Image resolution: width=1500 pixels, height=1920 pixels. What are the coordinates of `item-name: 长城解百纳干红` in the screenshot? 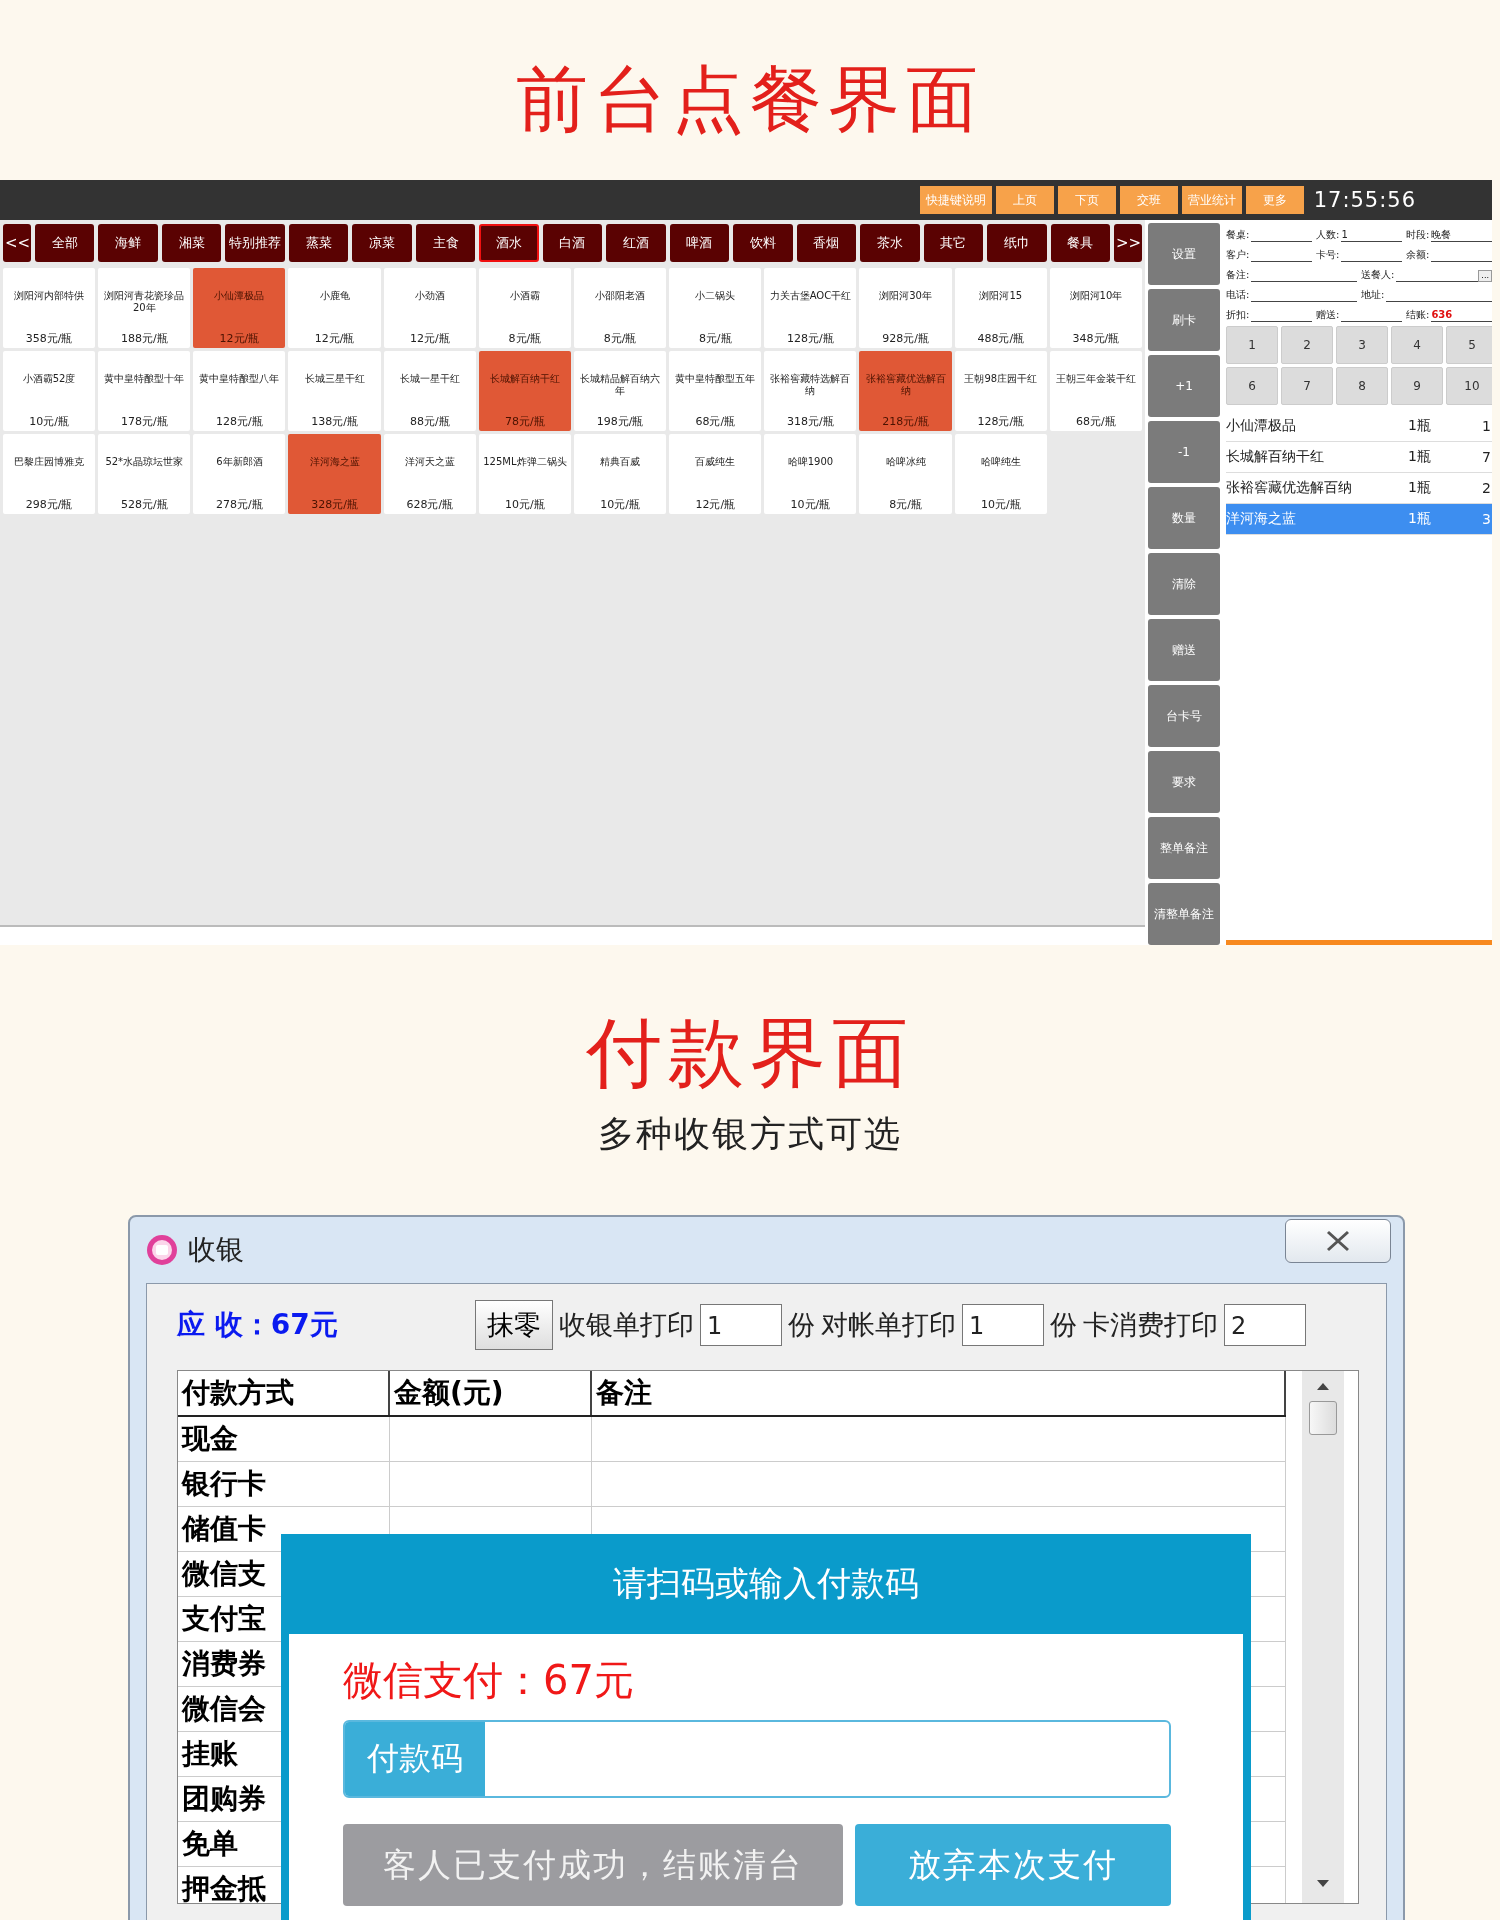 It's located at (1275, 457).